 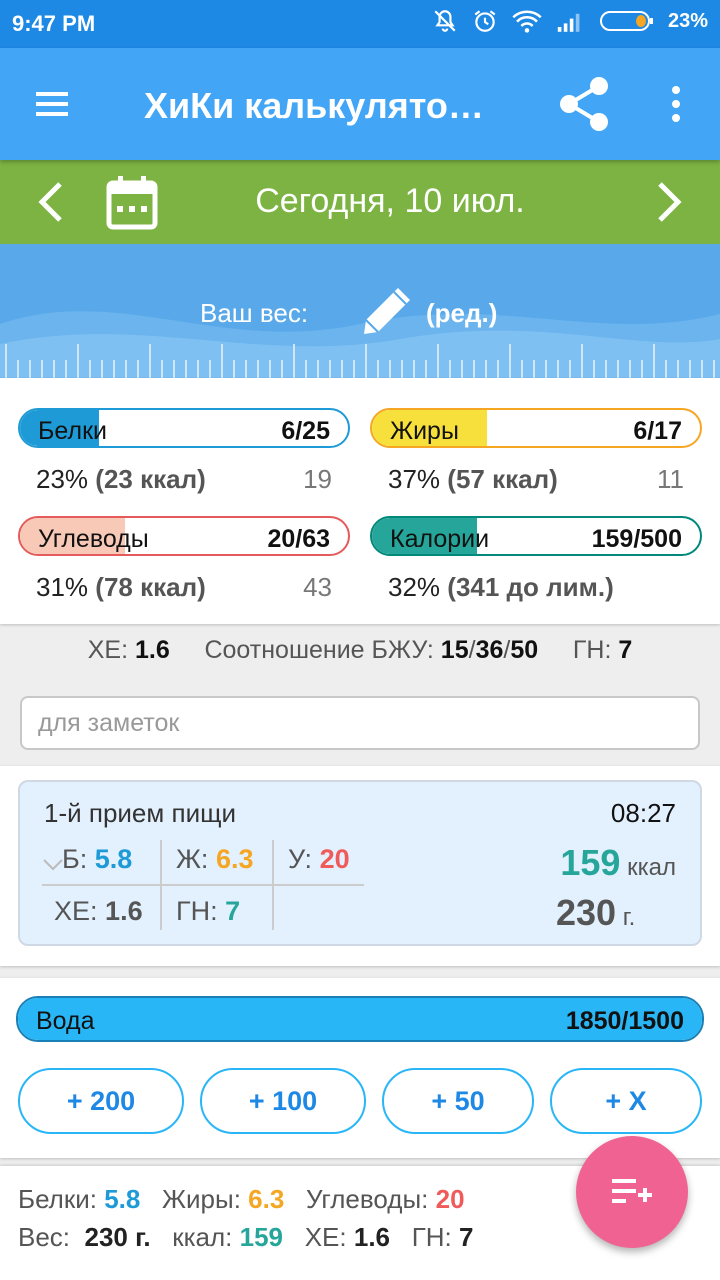 I want to click on bju-sep-1: /, so click(x=472, y=650).